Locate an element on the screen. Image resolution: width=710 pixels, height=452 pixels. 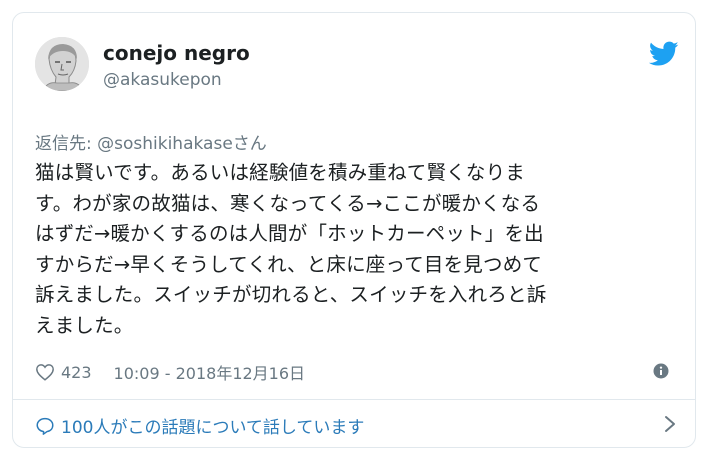
conversation-label: 100人がこの話題について話しています is located at coordinates (213, 428).